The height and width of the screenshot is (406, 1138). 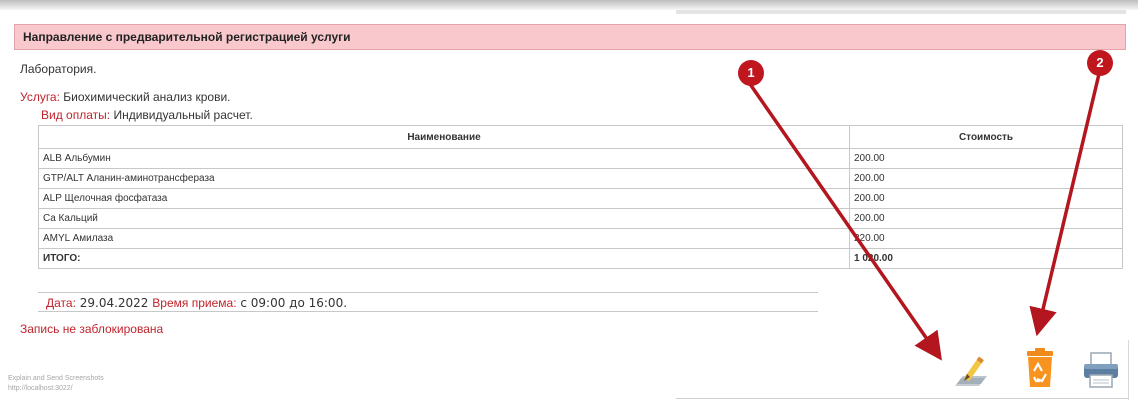 I want to click on table-row: Ca Кальций 200.00, so click(x=580, y=218).